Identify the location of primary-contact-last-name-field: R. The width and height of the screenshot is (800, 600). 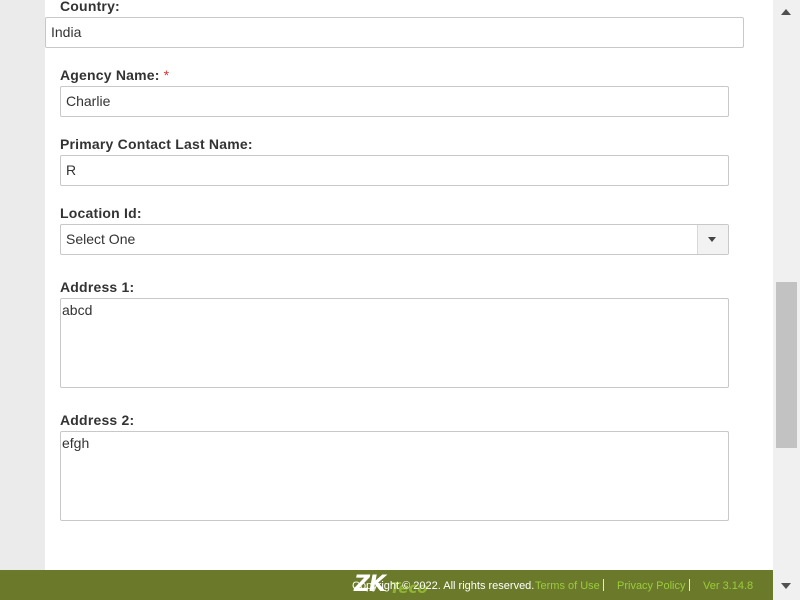
(394, 170).